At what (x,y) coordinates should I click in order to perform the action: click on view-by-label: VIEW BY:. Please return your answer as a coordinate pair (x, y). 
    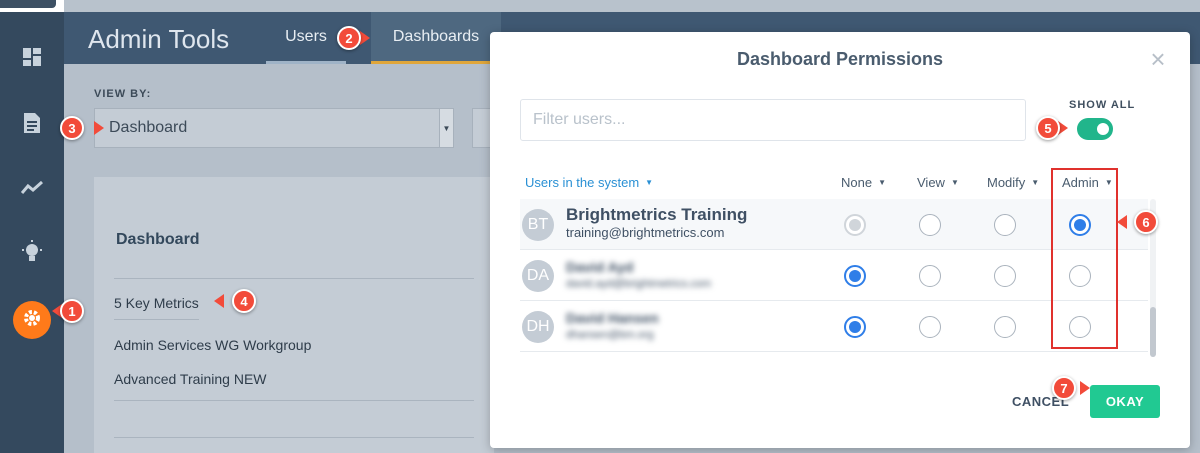
    Looking at the image, I should click on (123, 94).